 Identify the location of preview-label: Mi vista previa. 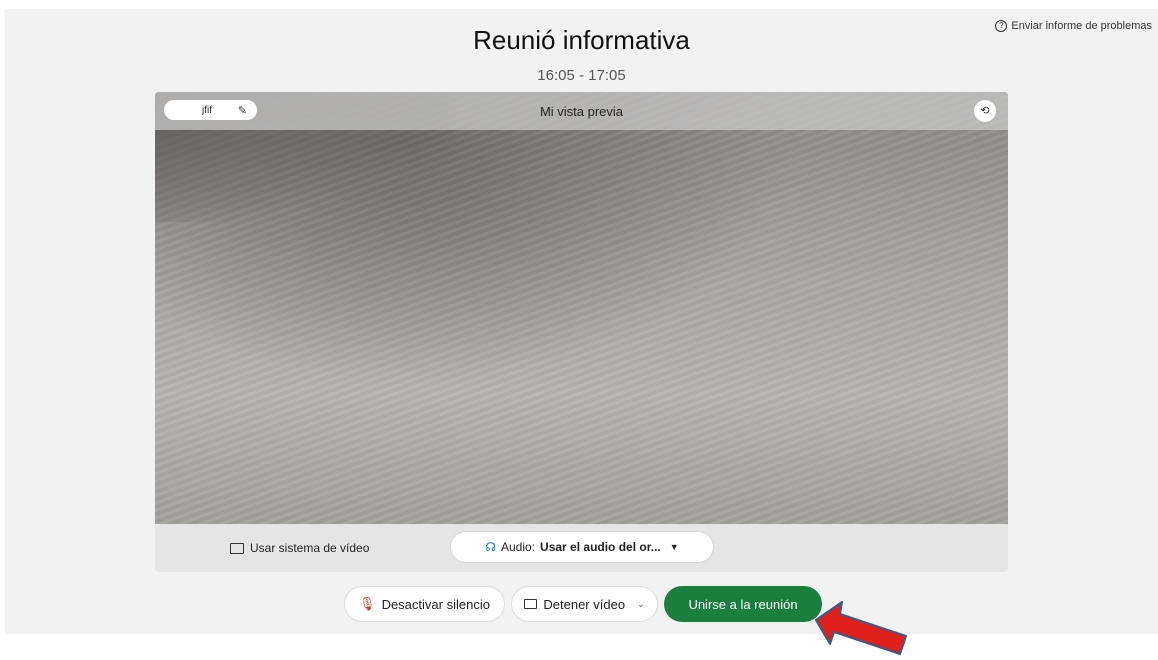
(581, 111).